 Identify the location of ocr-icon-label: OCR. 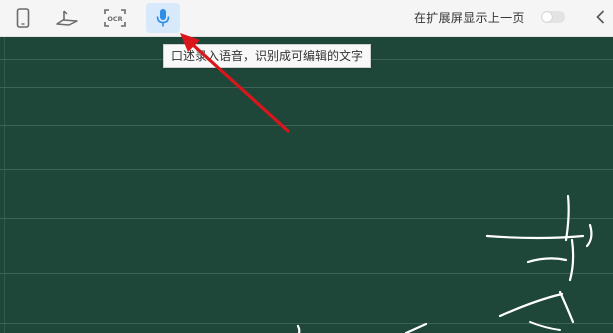
(114, 19).